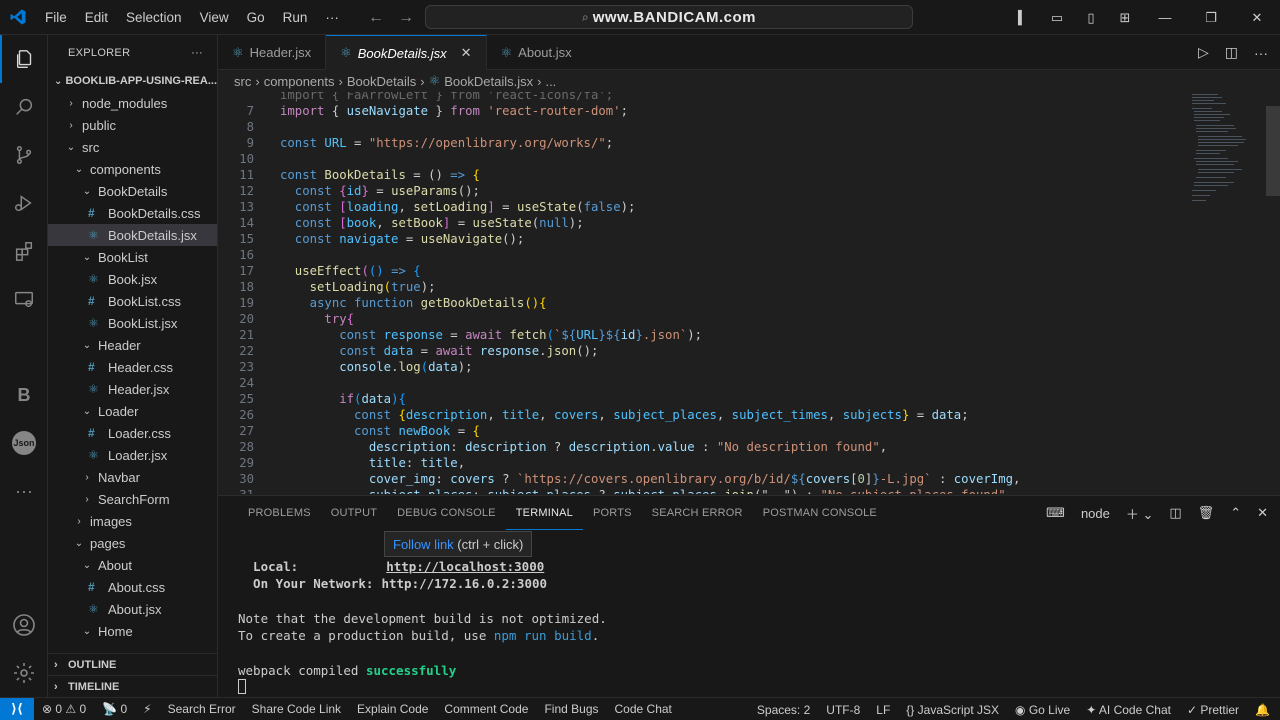 The width and height of the screenshot is (1280, 720). What do you see at coordinates (295, 17) in the screenshot?
I see `menu-run: Run` at bounding box center [295, 17].